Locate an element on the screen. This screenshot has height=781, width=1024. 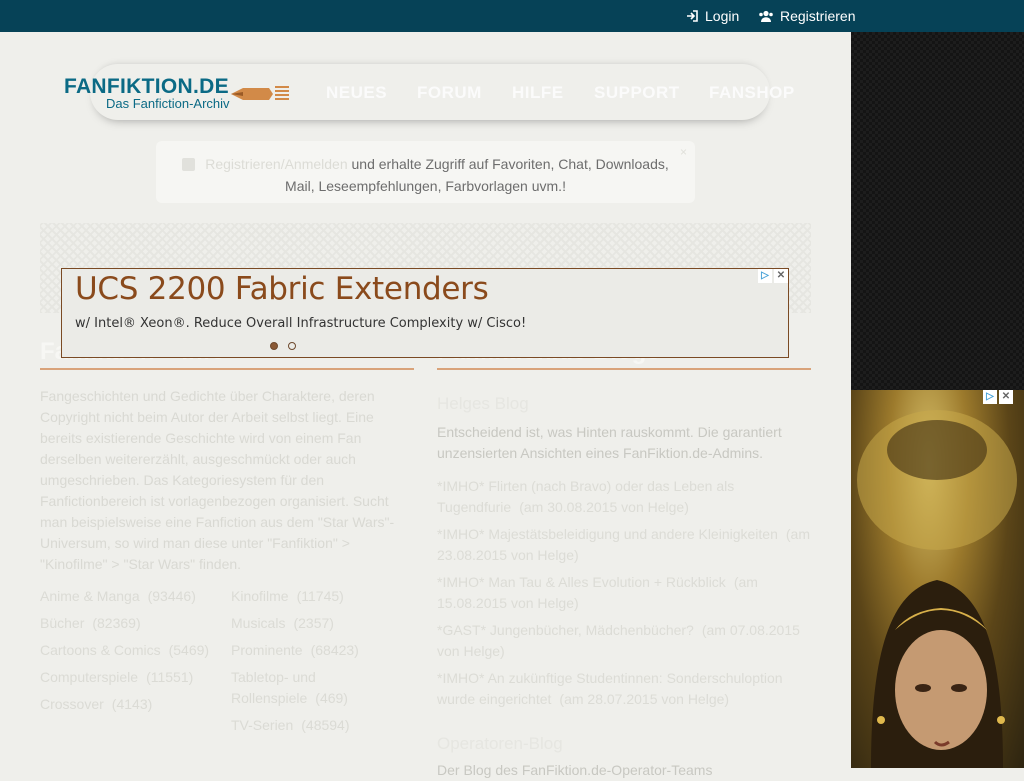
info-icon is located at coordinates (189, 164).